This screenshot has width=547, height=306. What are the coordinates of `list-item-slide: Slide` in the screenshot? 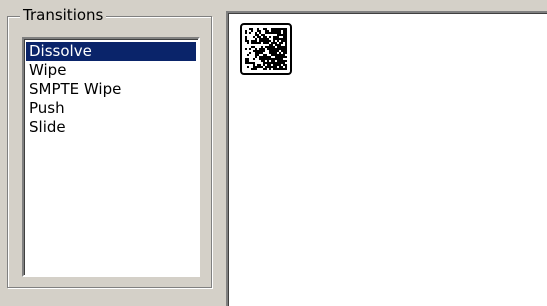 It's located at (111, 127).